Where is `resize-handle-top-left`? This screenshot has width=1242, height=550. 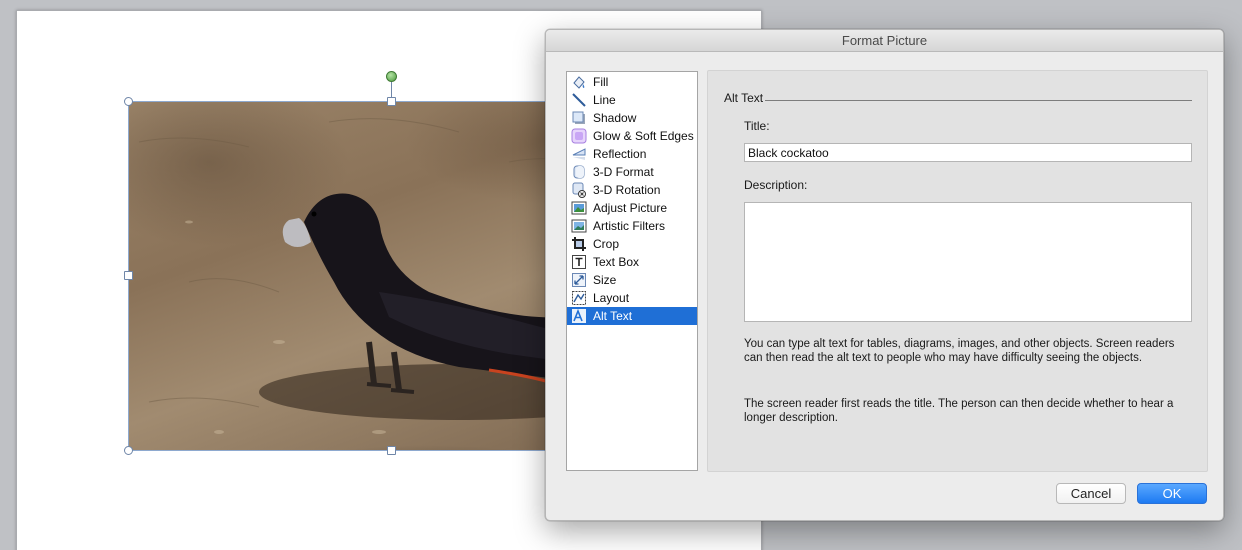 resize-handle-top-left is located at coordinates (128, 101).